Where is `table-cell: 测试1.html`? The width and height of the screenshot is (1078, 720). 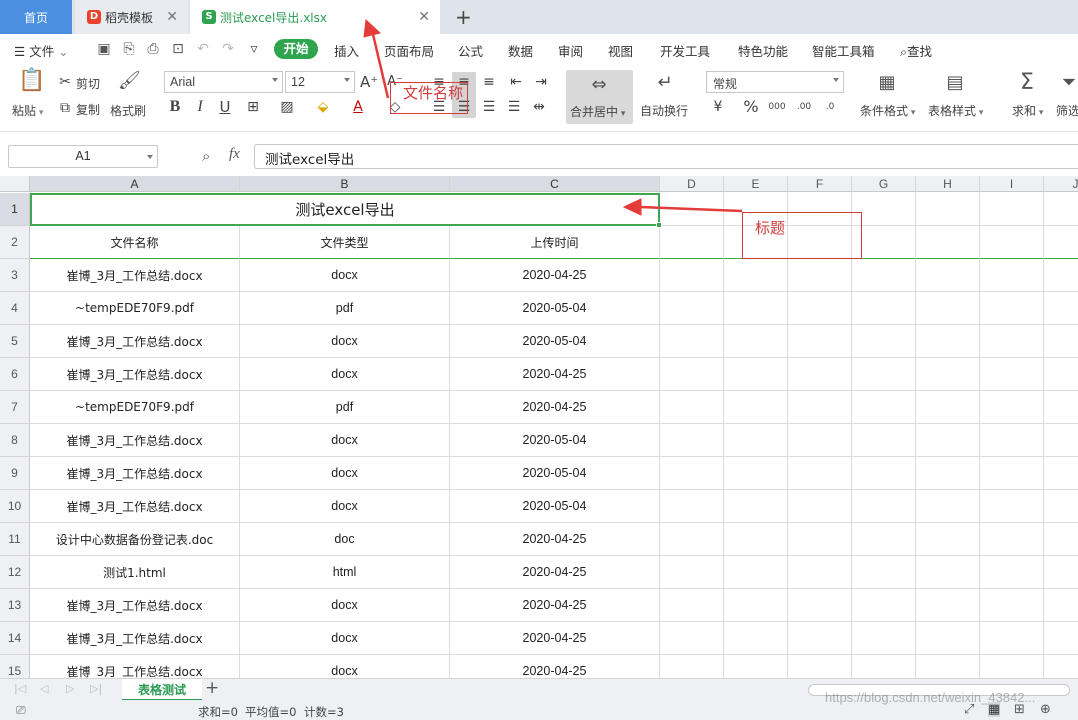
table-cell: 测试1.html is located at coordinates (135, 572).